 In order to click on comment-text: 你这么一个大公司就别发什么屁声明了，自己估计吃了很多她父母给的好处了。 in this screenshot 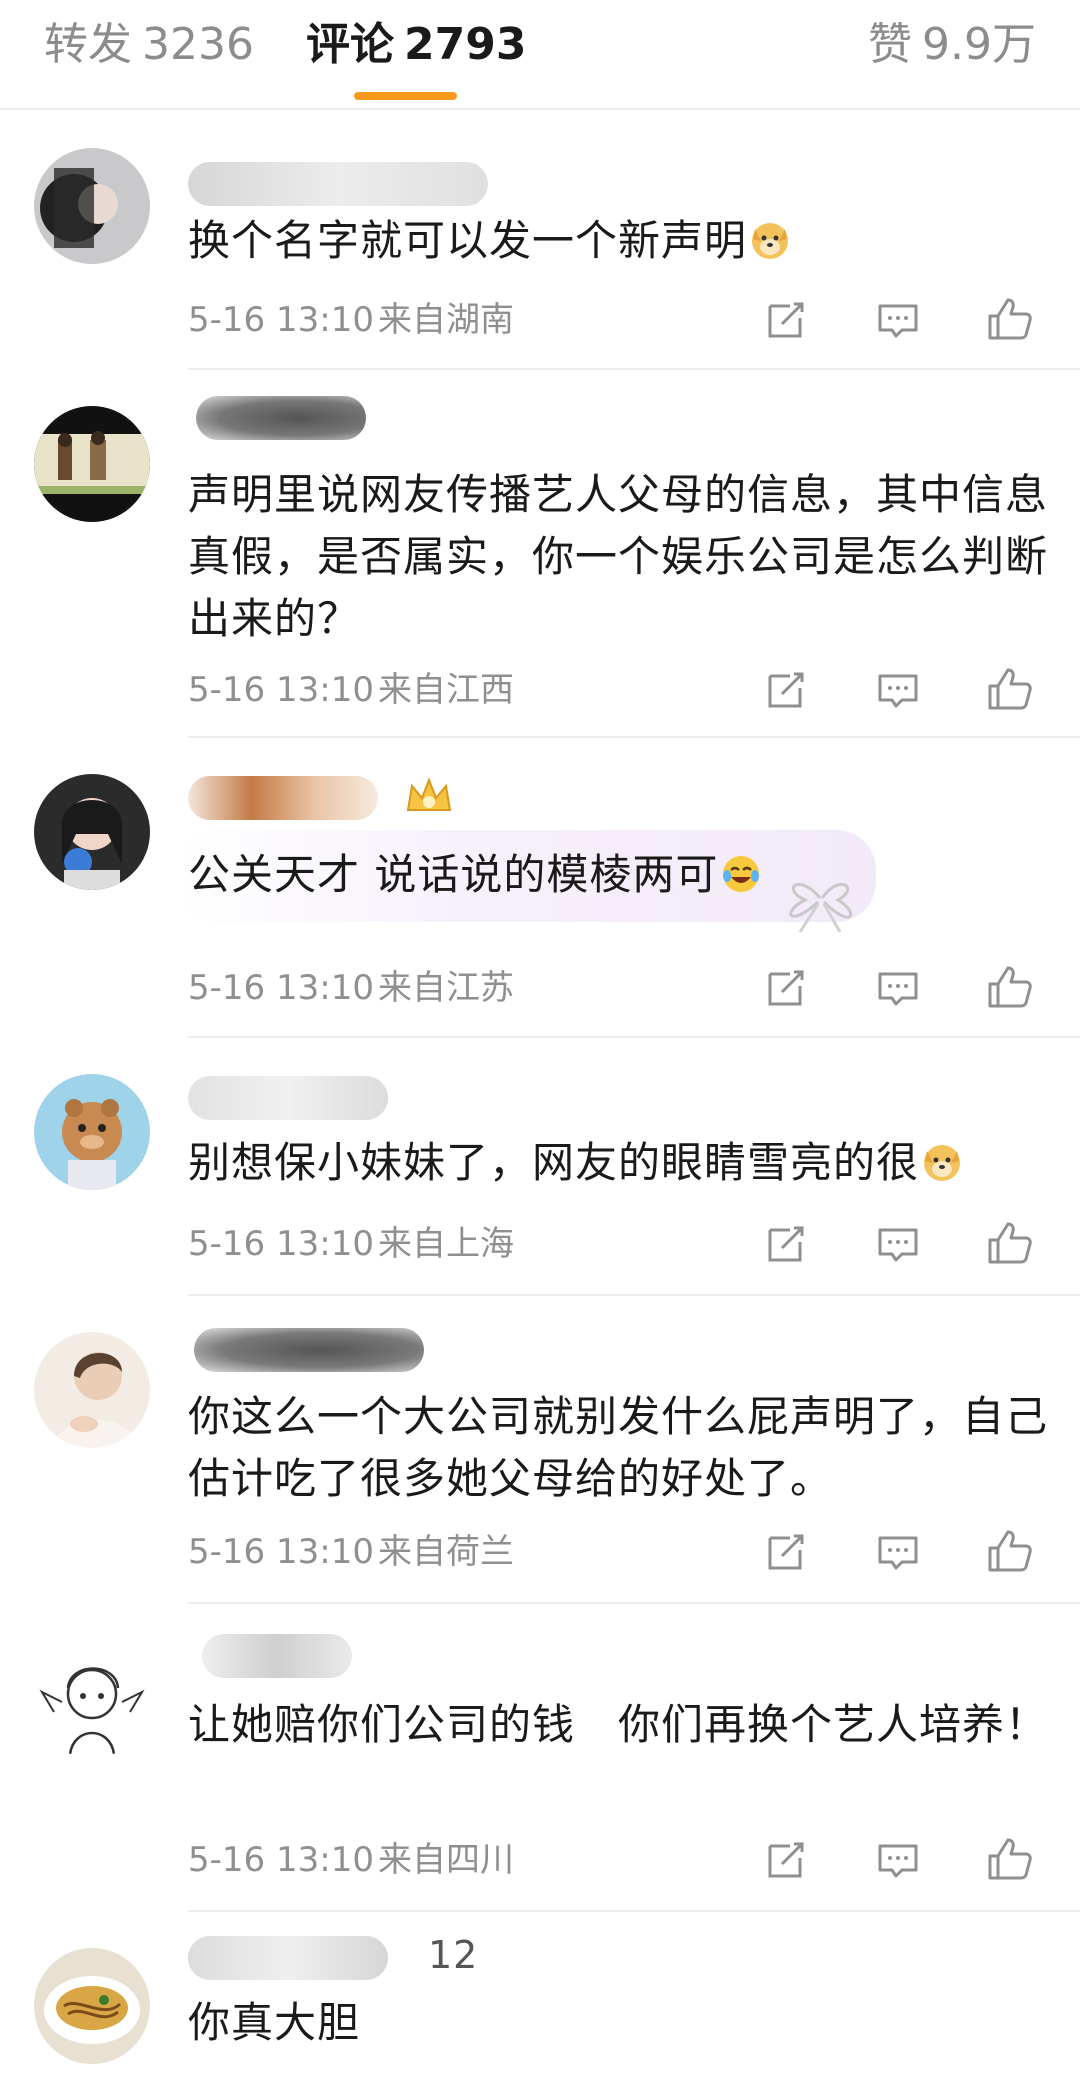, I will do `click(618, 1448)`.